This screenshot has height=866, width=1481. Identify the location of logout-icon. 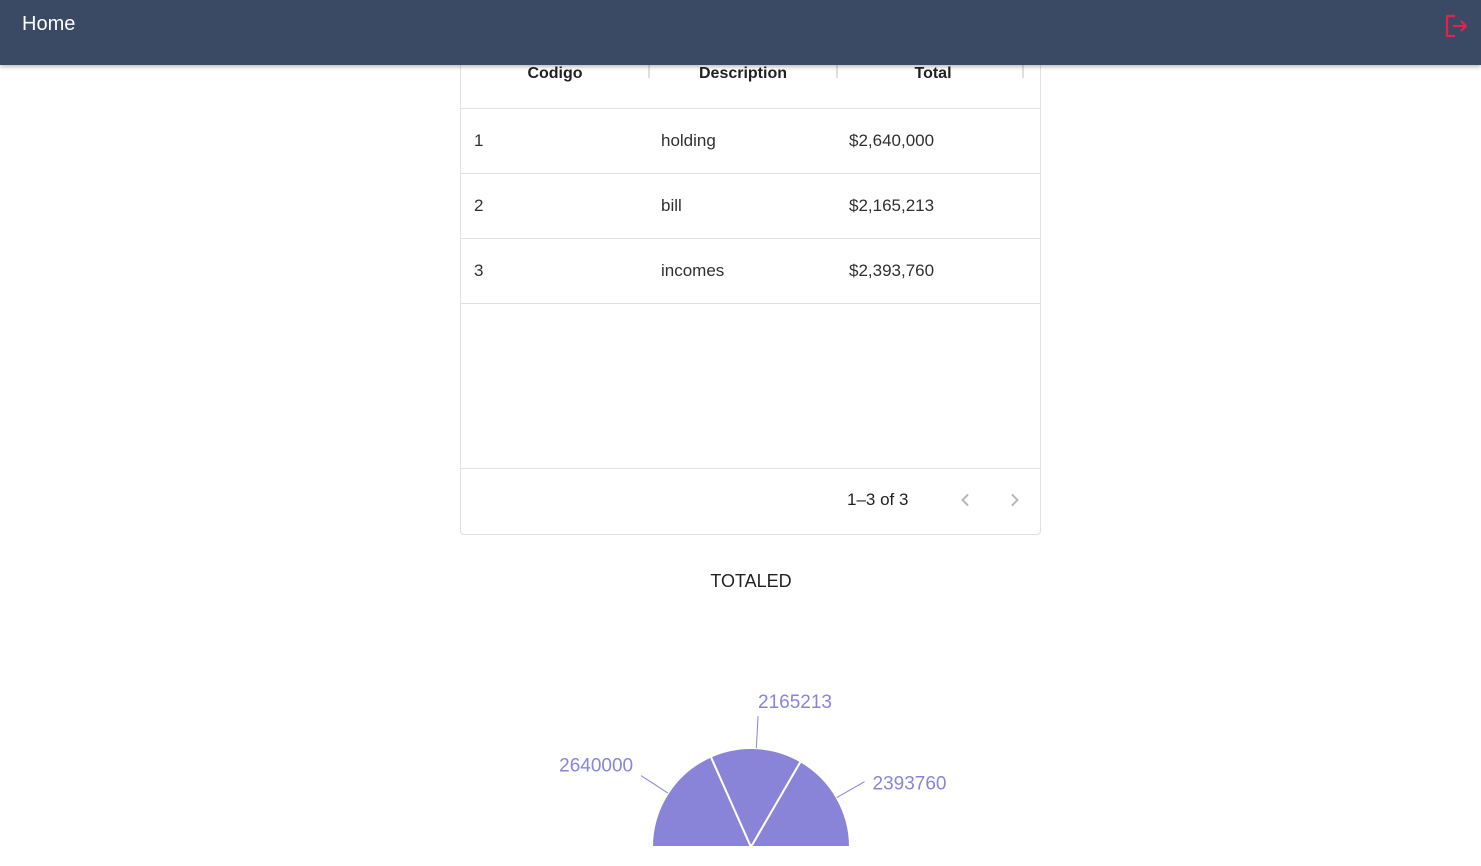
(1456, 26).